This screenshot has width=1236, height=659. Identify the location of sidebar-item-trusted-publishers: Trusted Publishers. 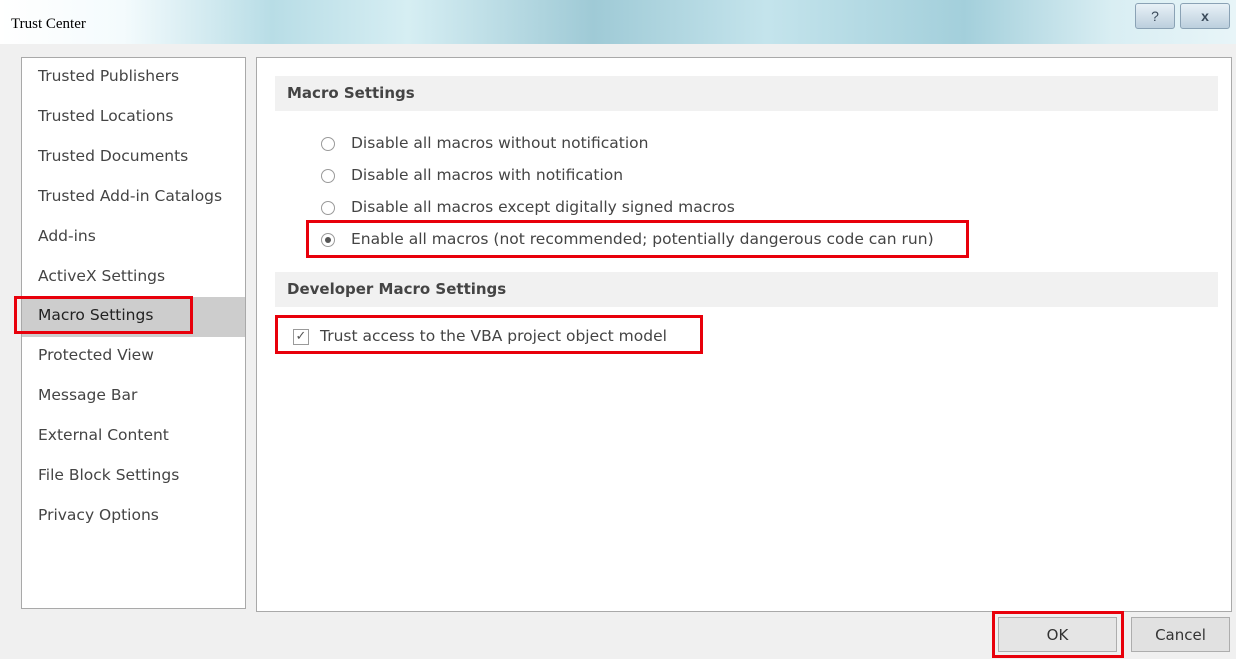
(133, 78).